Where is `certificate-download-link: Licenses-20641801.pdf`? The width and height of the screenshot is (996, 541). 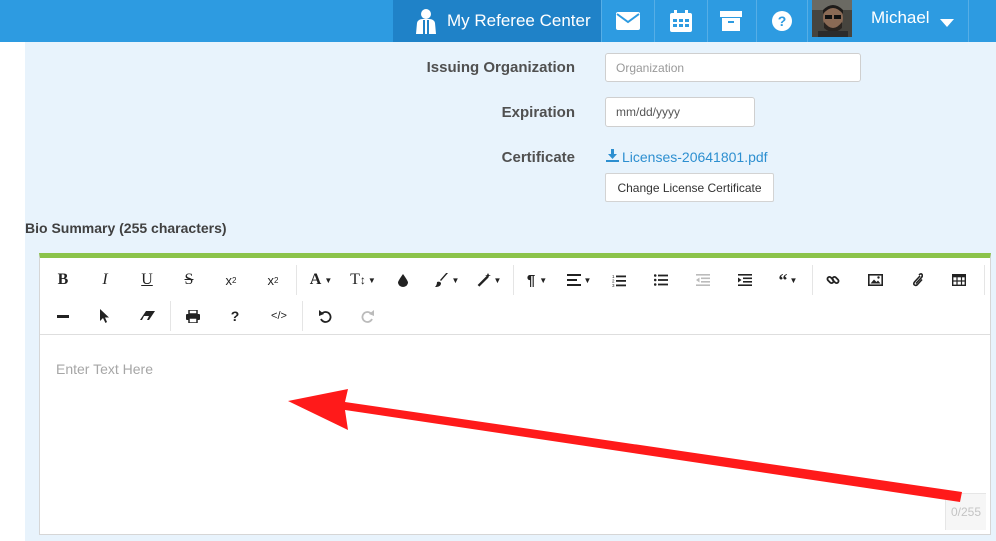 certificate-download-link: Licenses-20641801.pdf is located at coordinates (687, 157).